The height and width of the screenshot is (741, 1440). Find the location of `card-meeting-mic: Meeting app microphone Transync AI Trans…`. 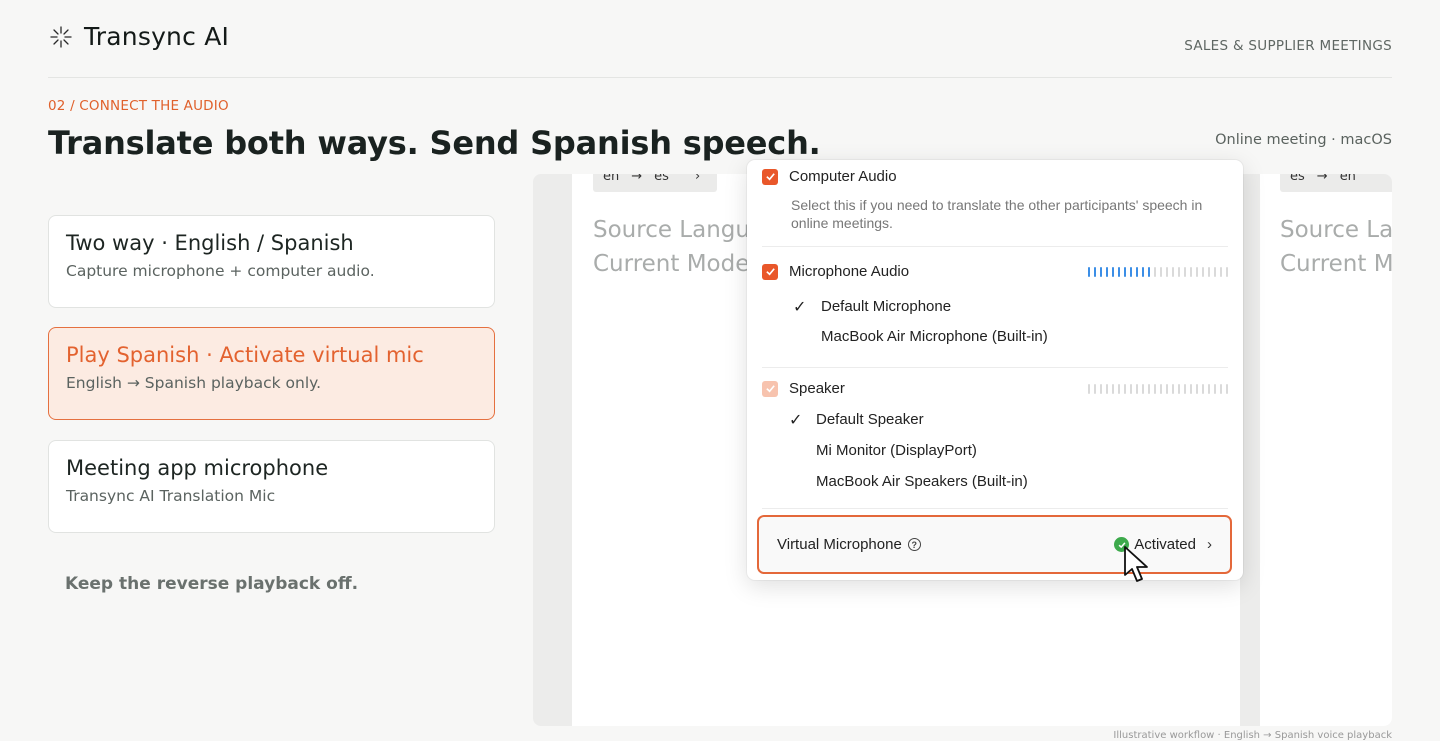

card-meeting-mic: Meeting app microphone Transync AI Trans… is located at coordinates (271, 486).